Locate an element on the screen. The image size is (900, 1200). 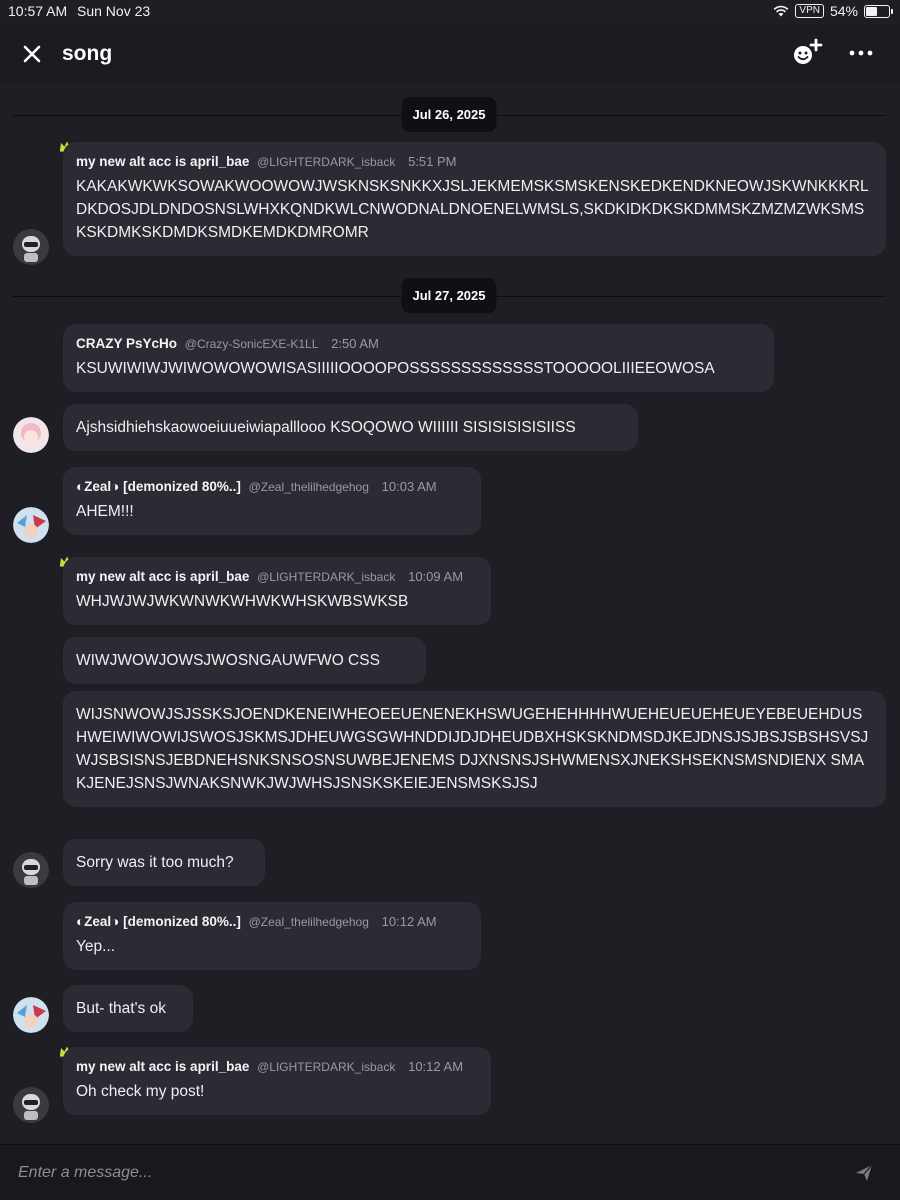
anime-avatar-icon is located at coordinates (31, 435).